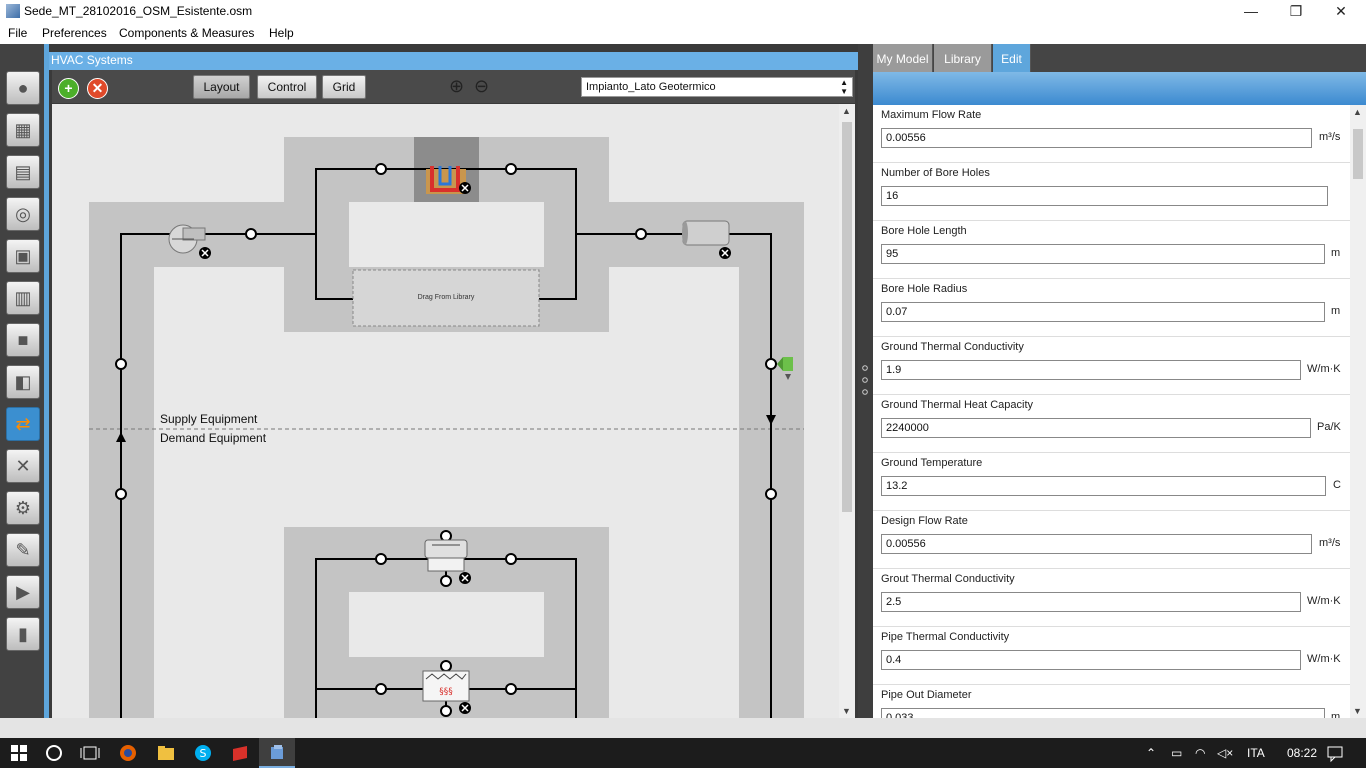 The width and height of the screenshot is (1366, 768). What do you see at coordinates (287, 87) in the screenshot?
I see `control-button: Control` at bounding box center [287, 87].